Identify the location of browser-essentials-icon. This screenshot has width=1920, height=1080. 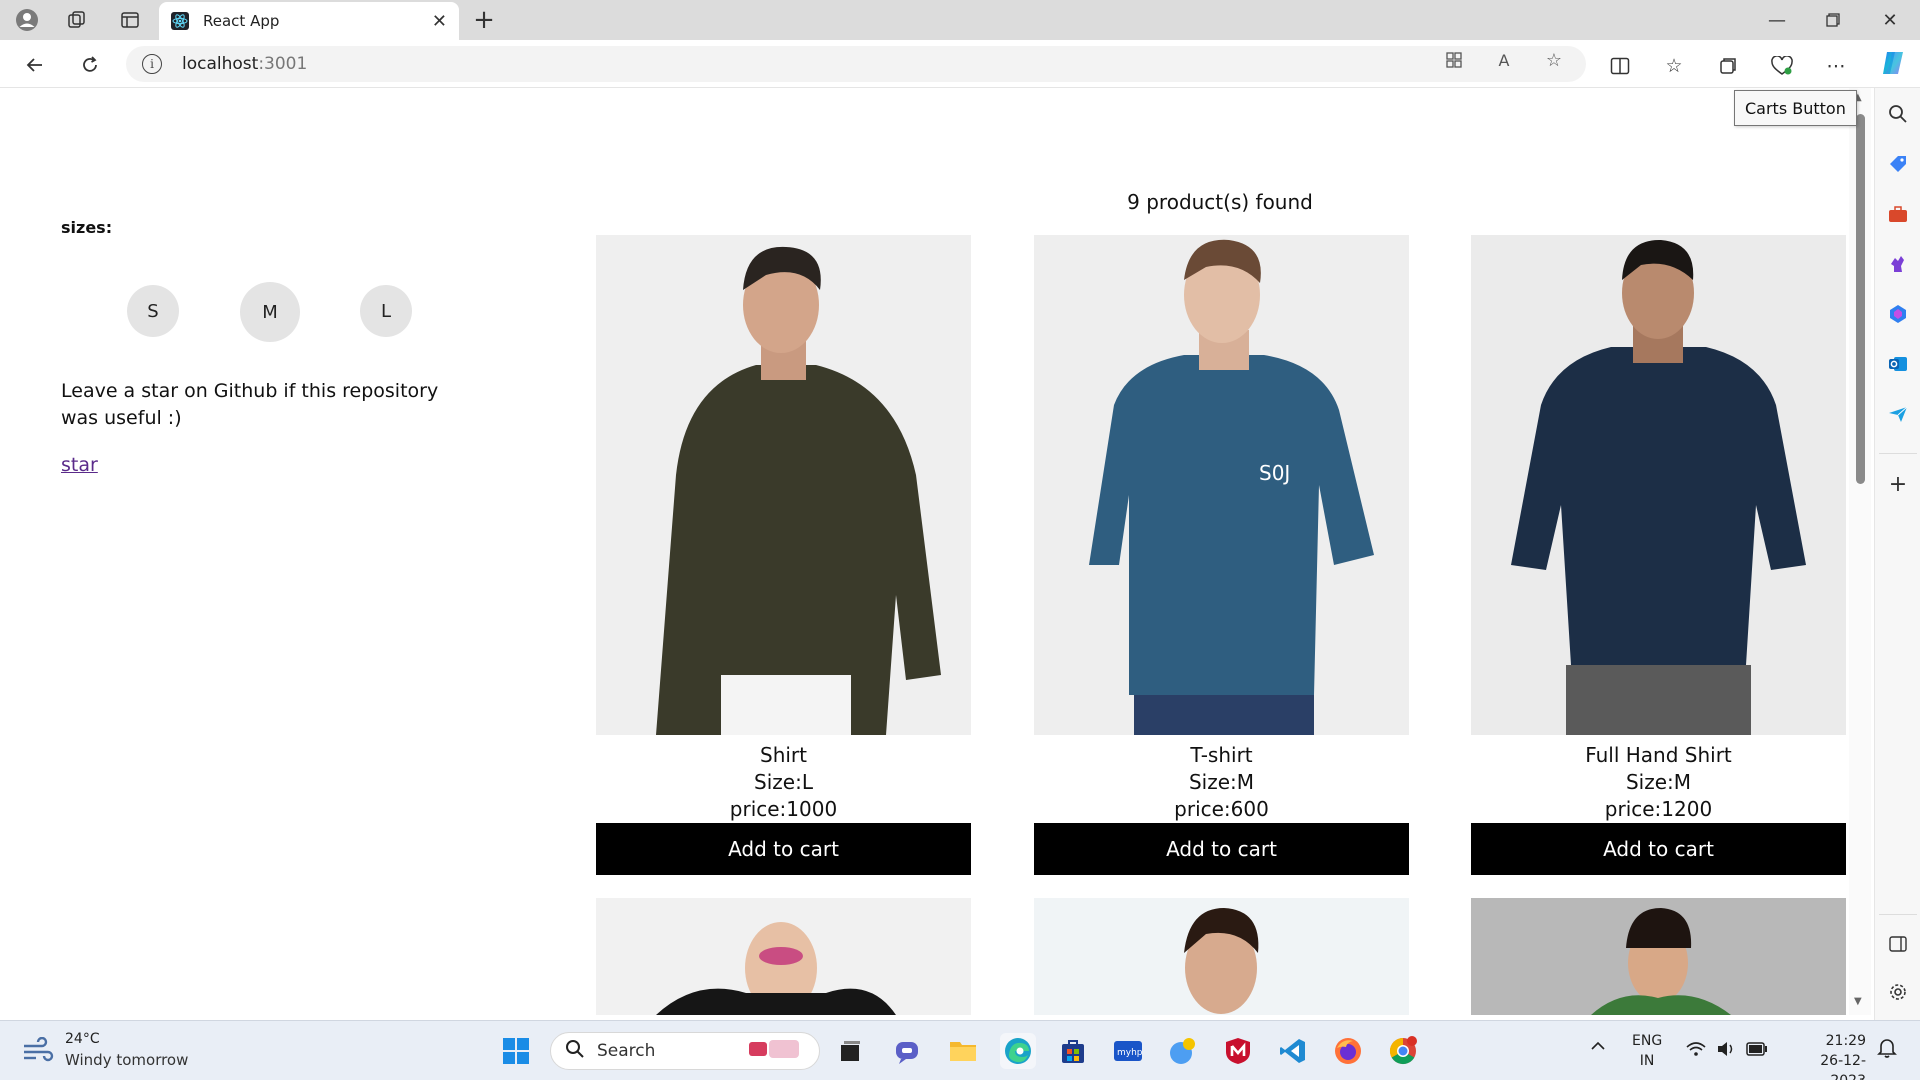
(1782, 66).